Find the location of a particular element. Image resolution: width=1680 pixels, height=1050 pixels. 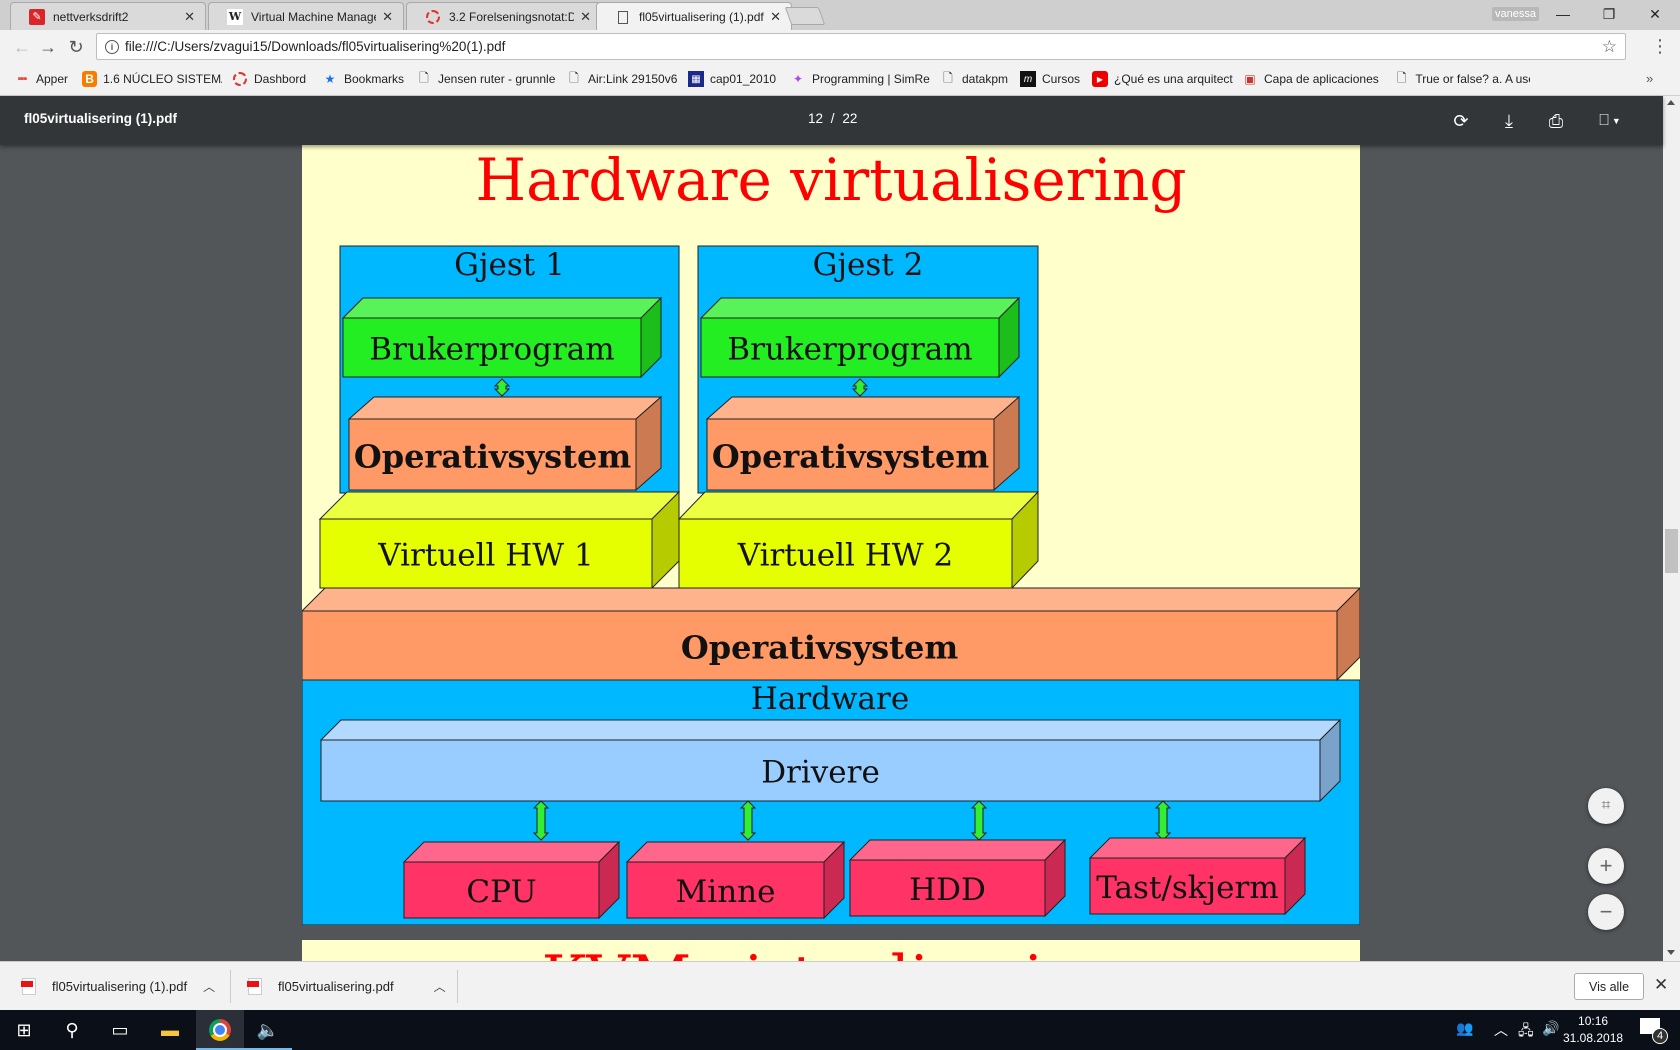

volume-icon: 🔊 is located at coordinates (1550, 1028).